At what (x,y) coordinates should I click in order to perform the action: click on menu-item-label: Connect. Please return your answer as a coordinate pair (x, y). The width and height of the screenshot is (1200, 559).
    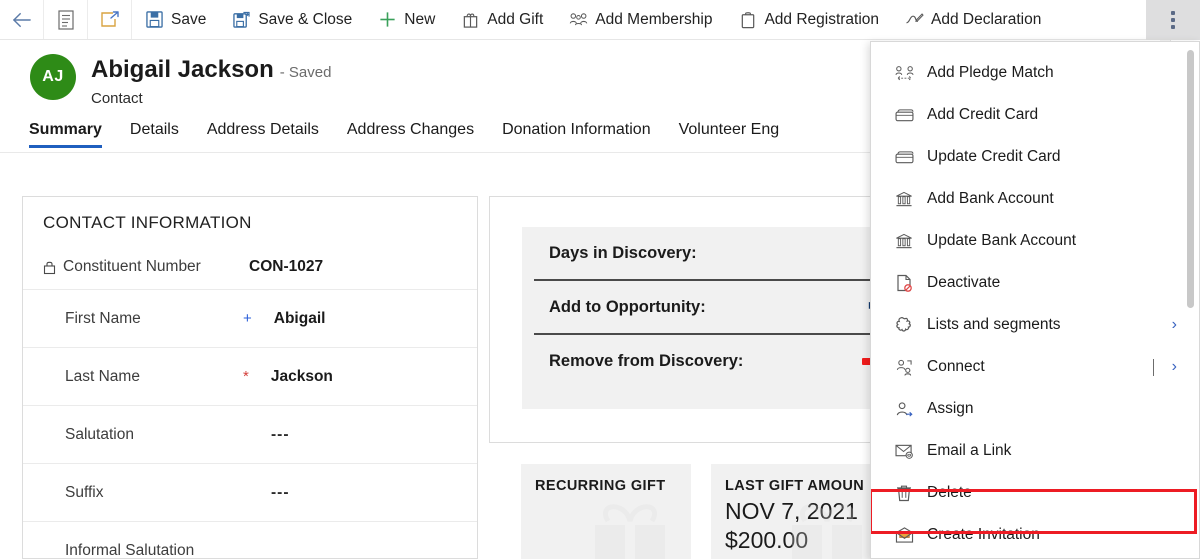
    Looking at the image, I should click on (956, 366).